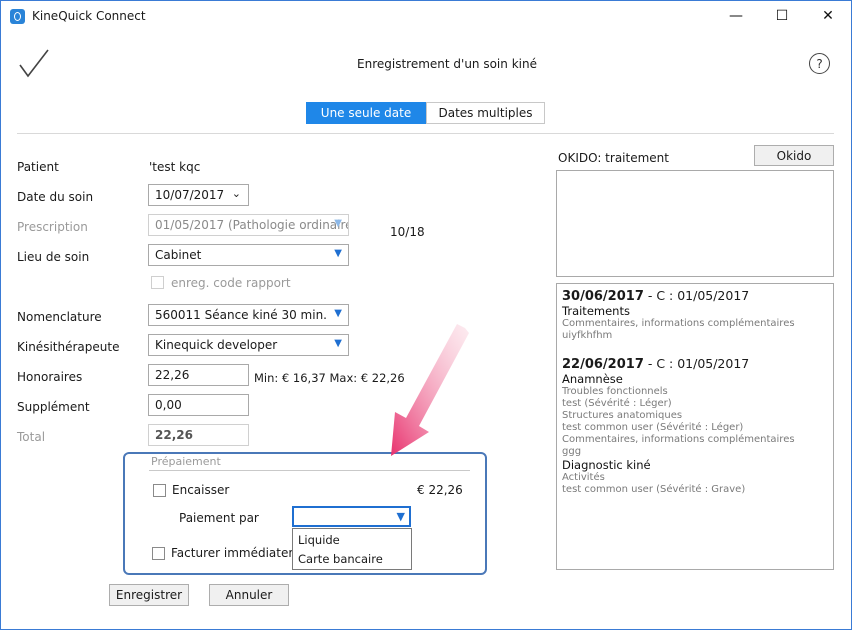 This screenshot has height=630, width=852. I want to click on okido-text-area, so click(695, 223).